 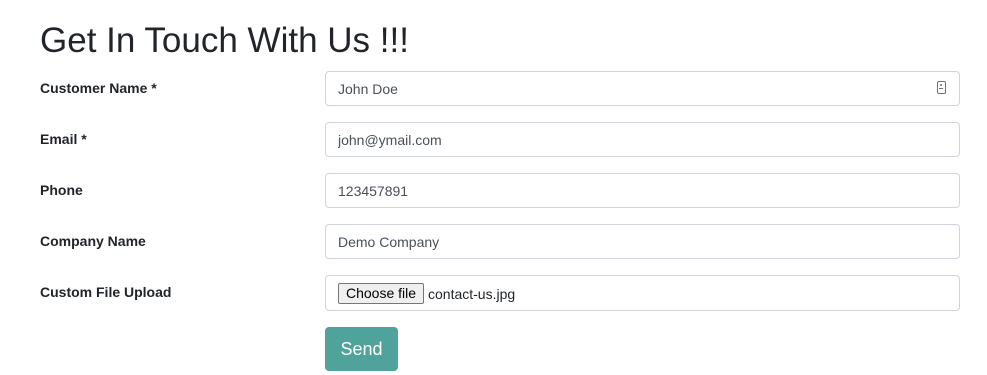 What do you see at coordinates (941, 87) in the screenshot?
I see `contact-card-icon` at bounding box center [941, 87].